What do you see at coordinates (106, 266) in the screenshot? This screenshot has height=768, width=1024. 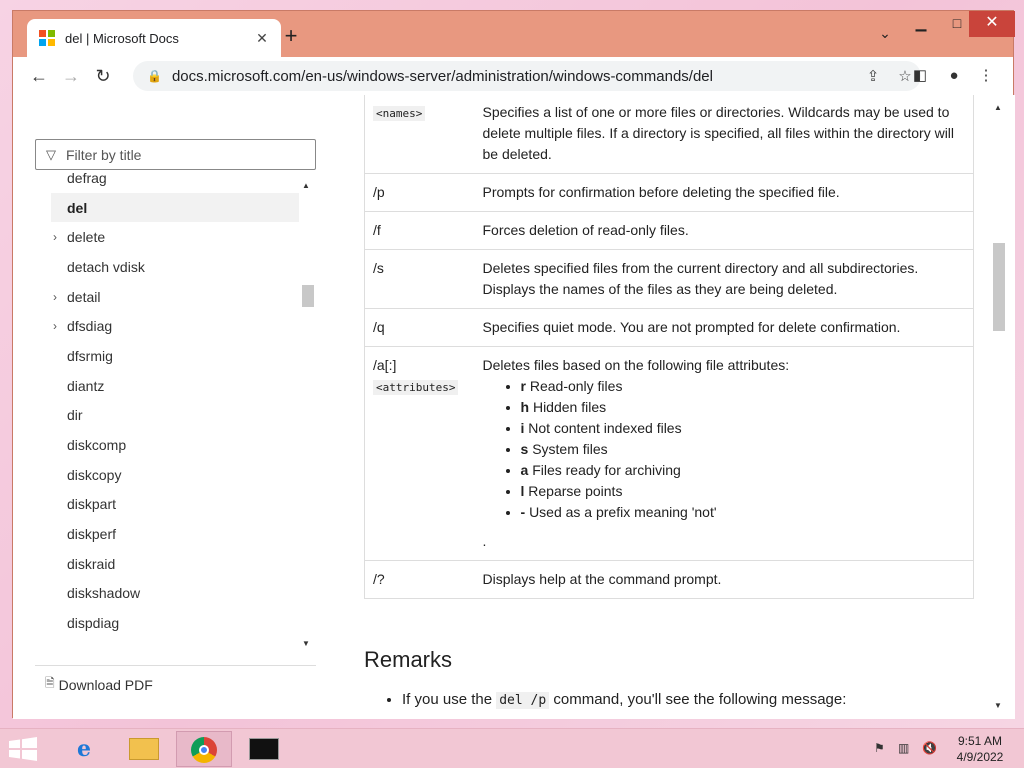 I see `sidebar-item-label: detach vdisk` at bounding box center [106, 266].